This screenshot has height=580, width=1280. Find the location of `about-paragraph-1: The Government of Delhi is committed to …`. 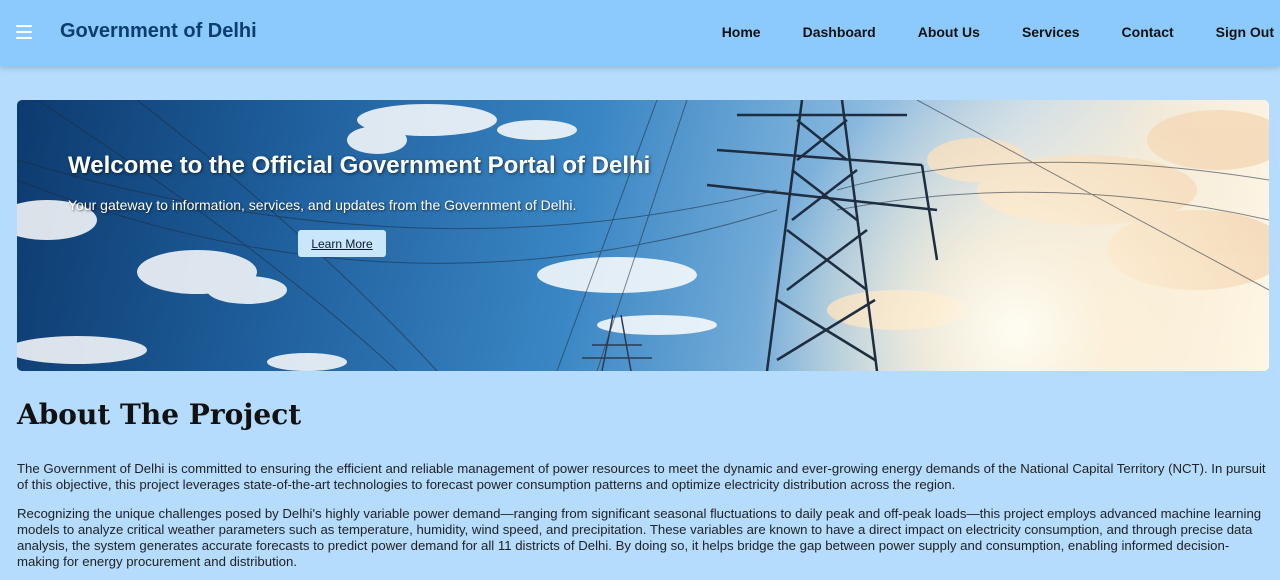

about-paragraph-1: The Government of Delhi is committed to … is located at coordinates (641, 476).